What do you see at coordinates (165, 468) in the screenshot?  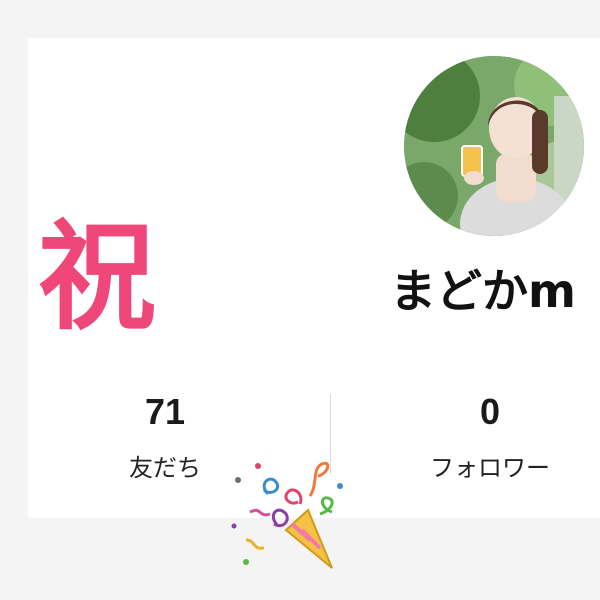 I see `friends-label: 友だち` at bounding box center [165, 468].